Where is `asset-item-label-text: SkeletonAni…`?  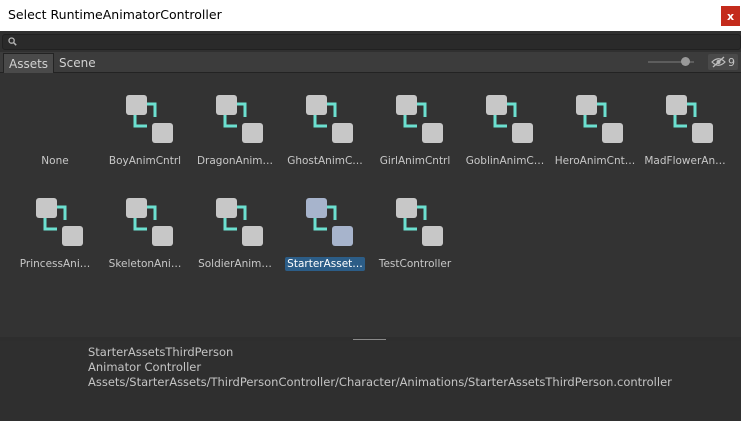 asset-item-label-text: SkeletonAni… is located at coordinates (145, 264).